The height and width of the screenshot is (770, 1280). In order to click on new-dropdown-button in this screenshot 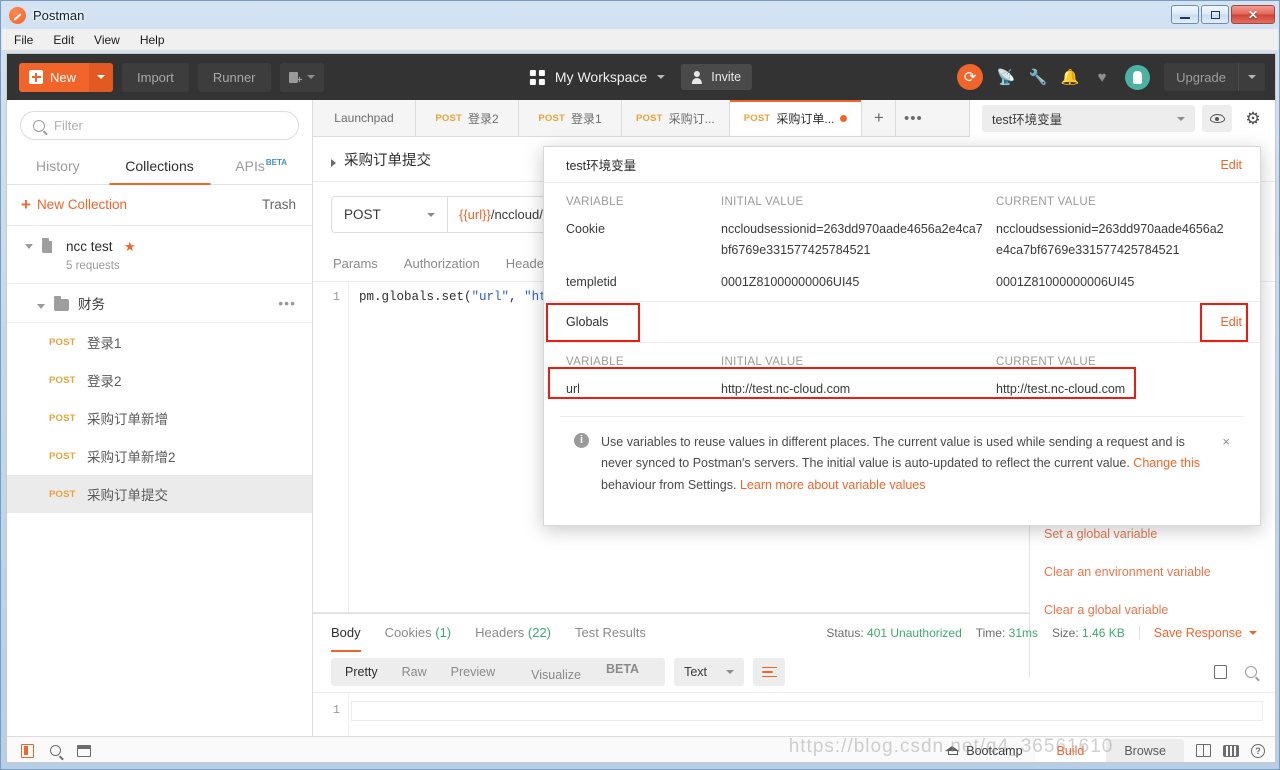, I will do `click(101, 77)`.